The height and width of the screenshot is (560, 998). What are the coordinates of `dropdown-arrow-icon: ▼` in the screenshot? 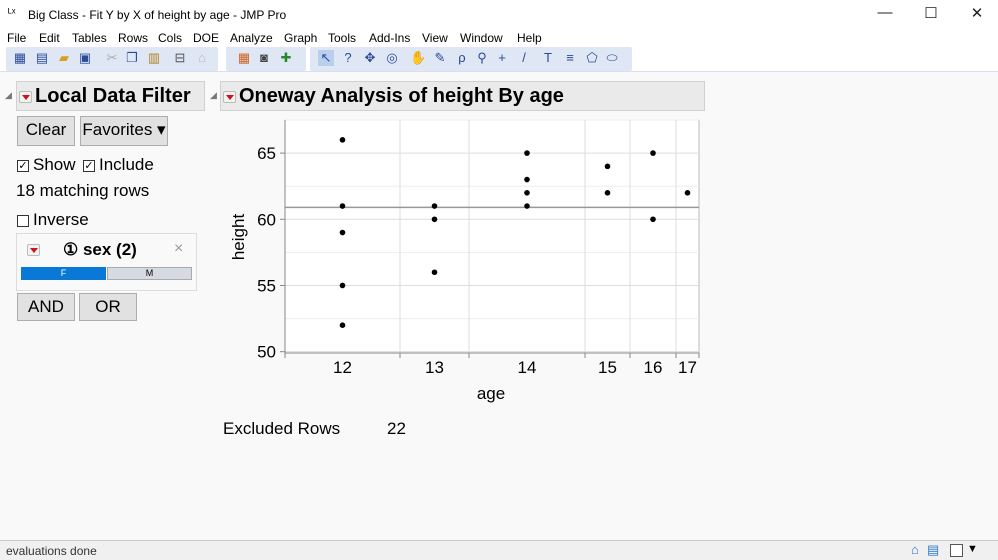 It's located at (972, 549).